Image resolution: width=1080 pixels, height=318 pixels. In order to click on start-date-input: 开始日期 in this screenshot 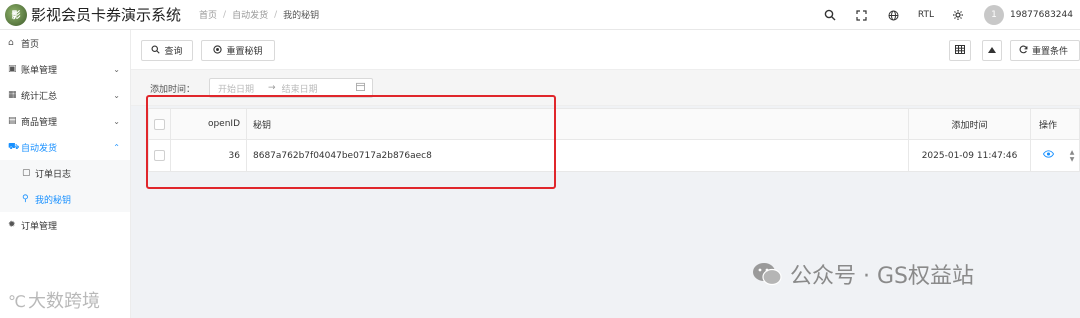, I will do `click(236, 88)`.